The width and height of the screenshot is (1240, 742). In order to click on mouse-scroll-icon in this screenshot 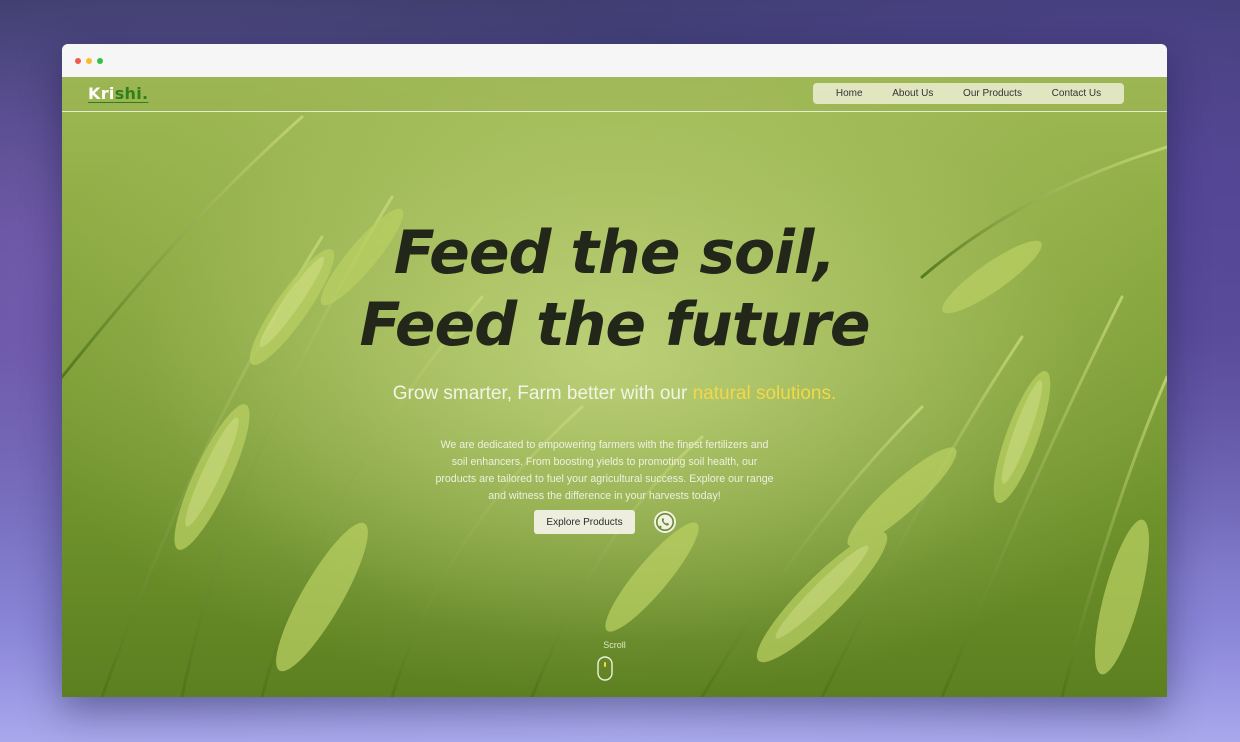, I will do `click(605, 668)`.